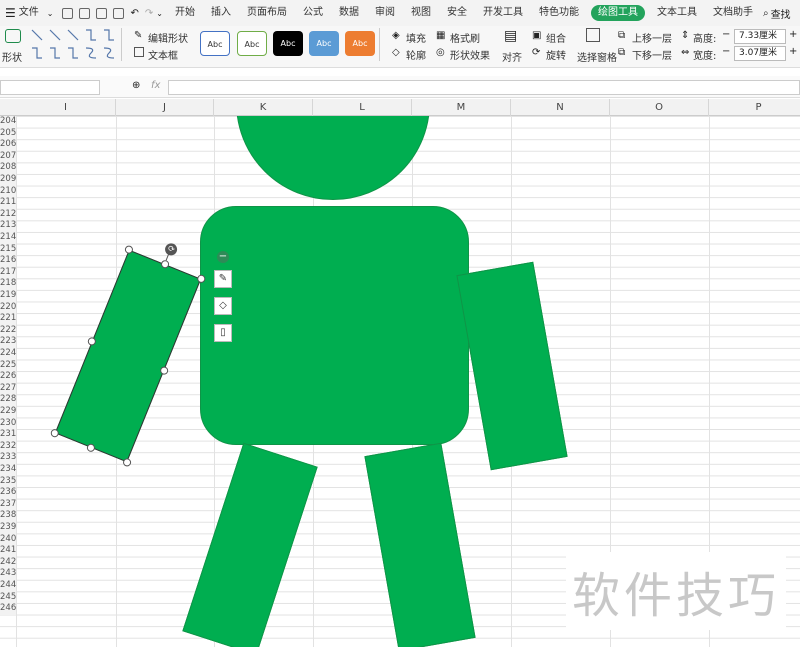 The image size is (800, 647). I want to click on quick-access-more-icon: ⌄, so click(159, 13).